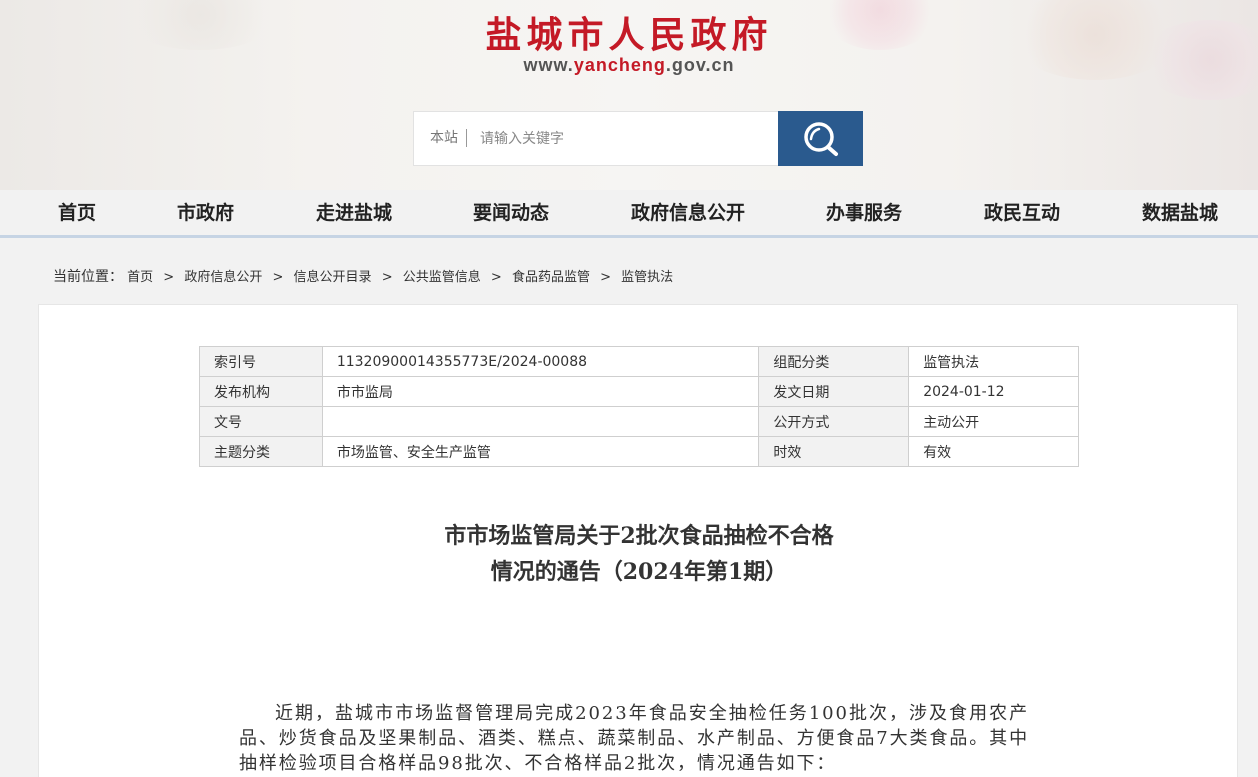 Image resolution: width=1258 pixels, height=777 pixels. What do you see at coordinates (540, 361) in the screenshot?
I see `meta-value-index: 11320900014355773E/2024-00088` at bounding box center [540, 361].